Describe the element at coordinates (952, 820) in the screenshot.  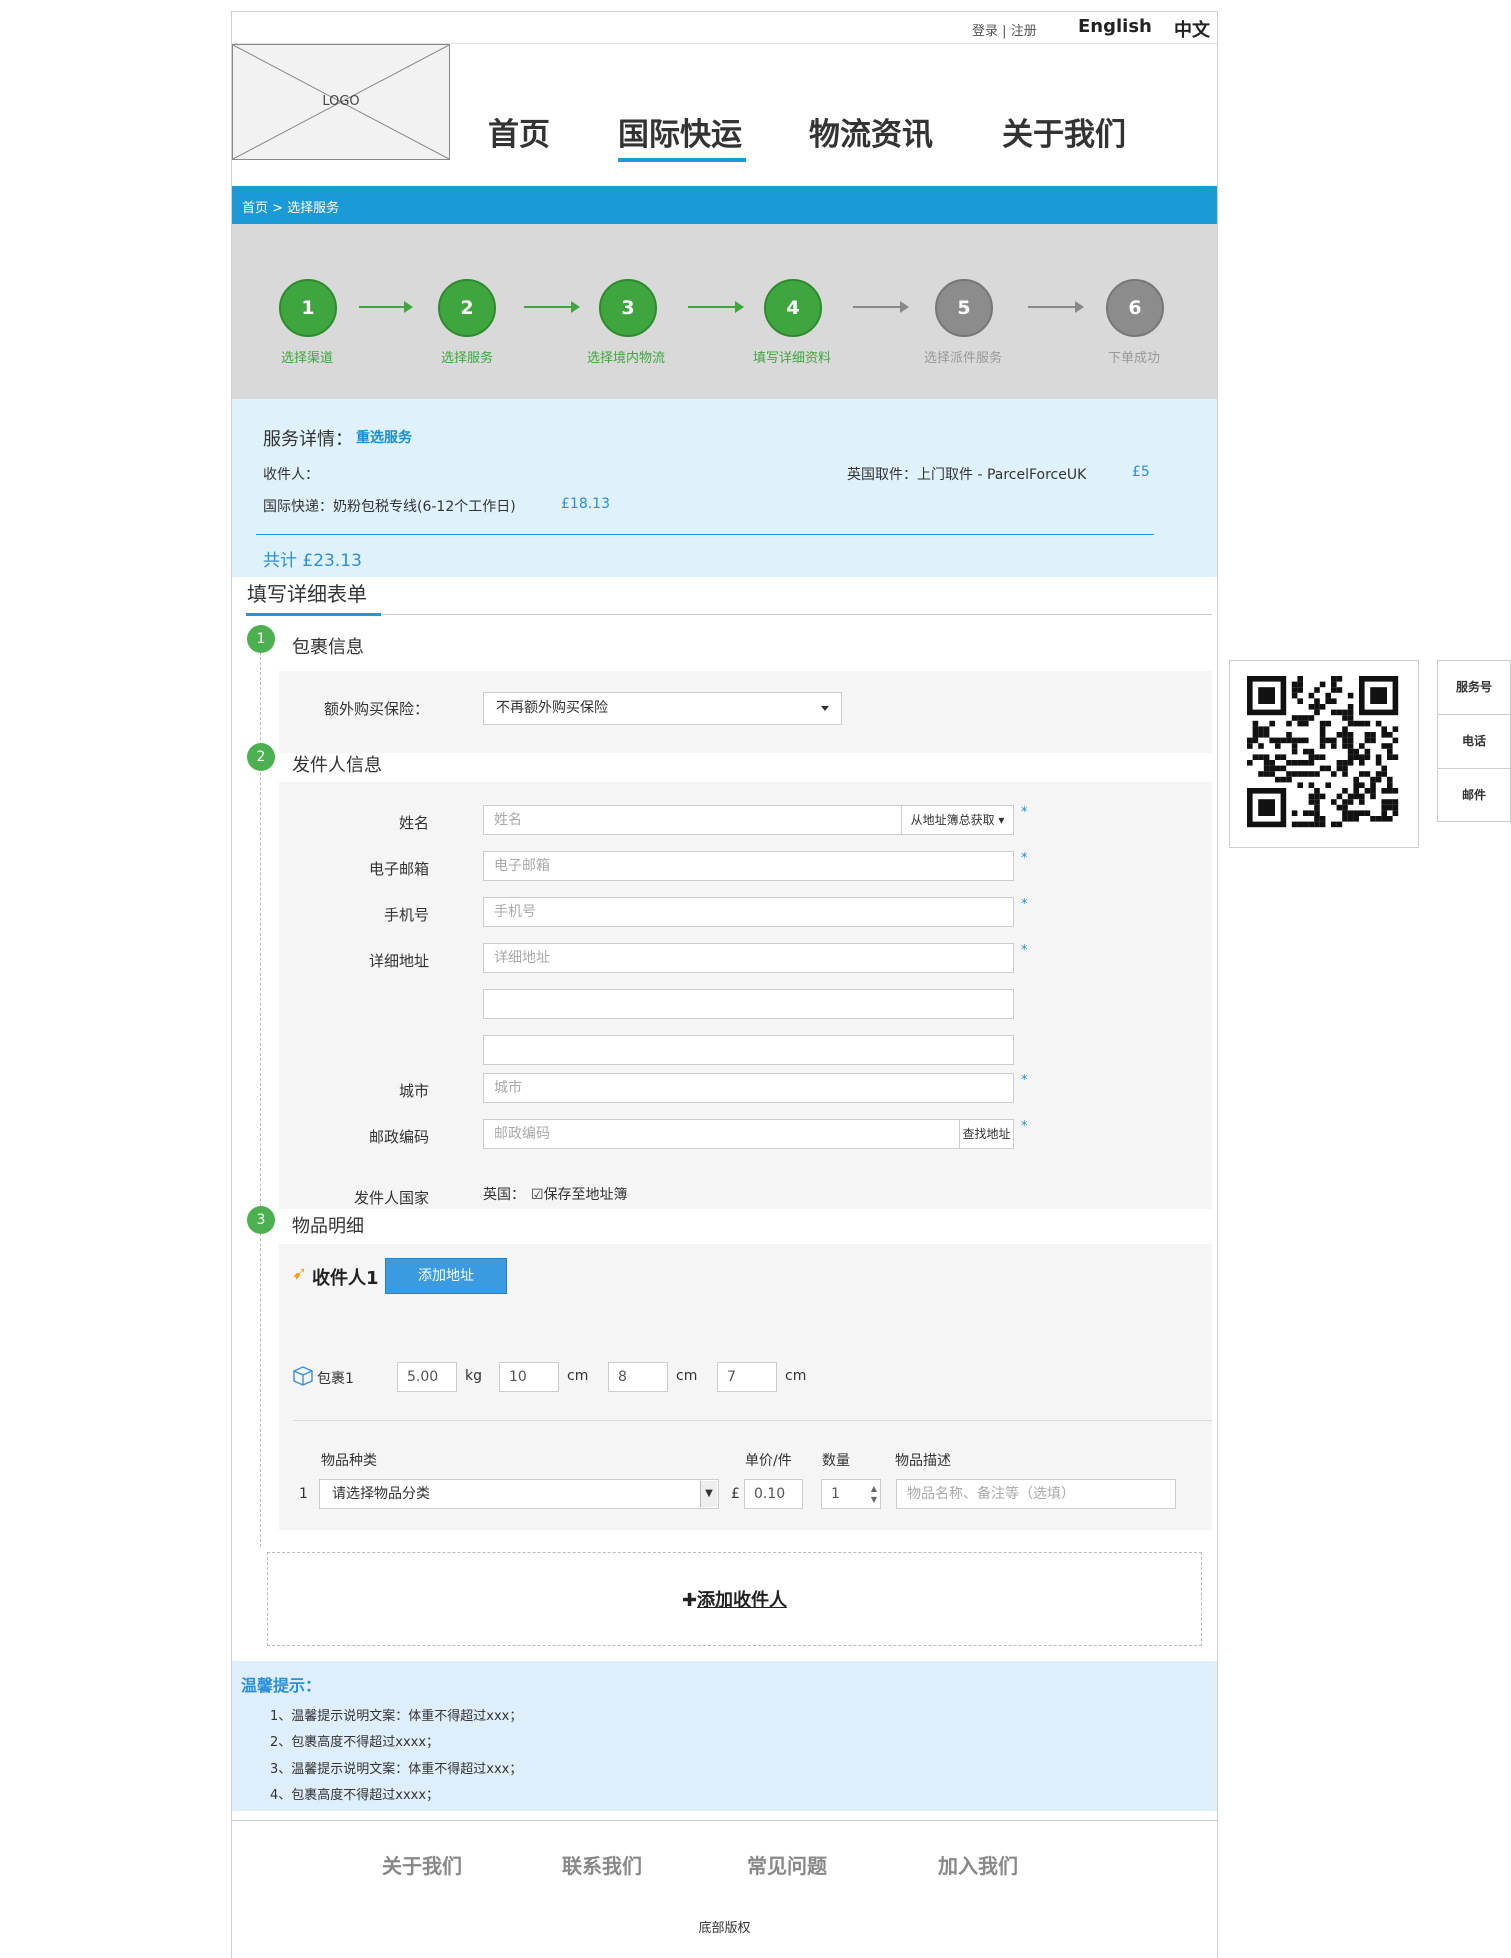
I see `address-book-label: 从地址簿总获取` at that location.